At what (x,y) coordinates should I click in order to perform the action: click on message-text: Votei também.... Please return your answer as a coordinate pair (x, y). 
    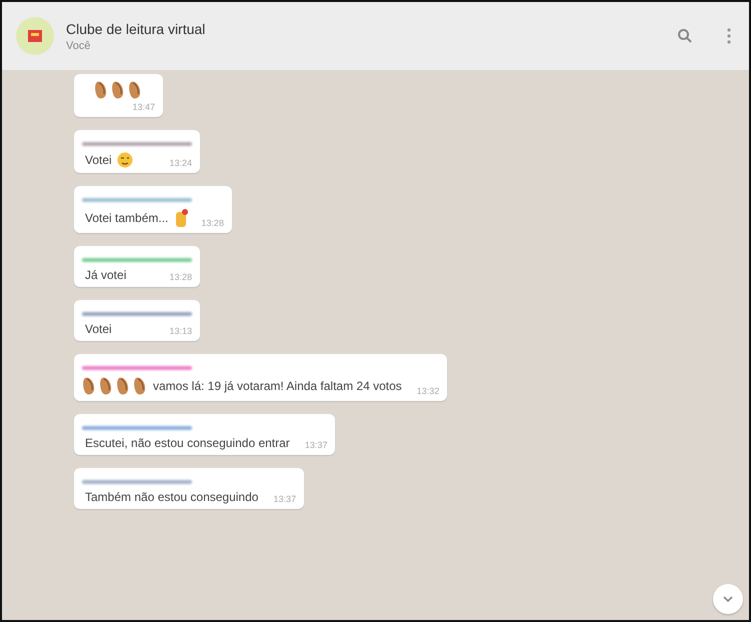
    Looking at the image, I should click on (126, 218).